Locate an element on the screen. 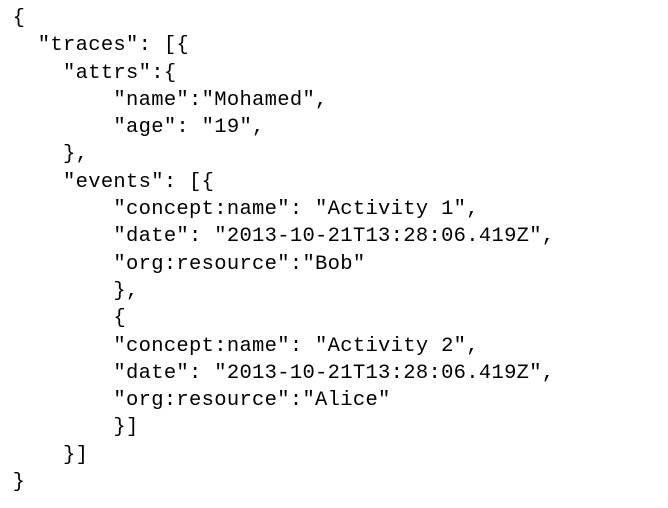 This screenshot has width=668, height=508. code-line-12: { is located at coordinates (63, 319).